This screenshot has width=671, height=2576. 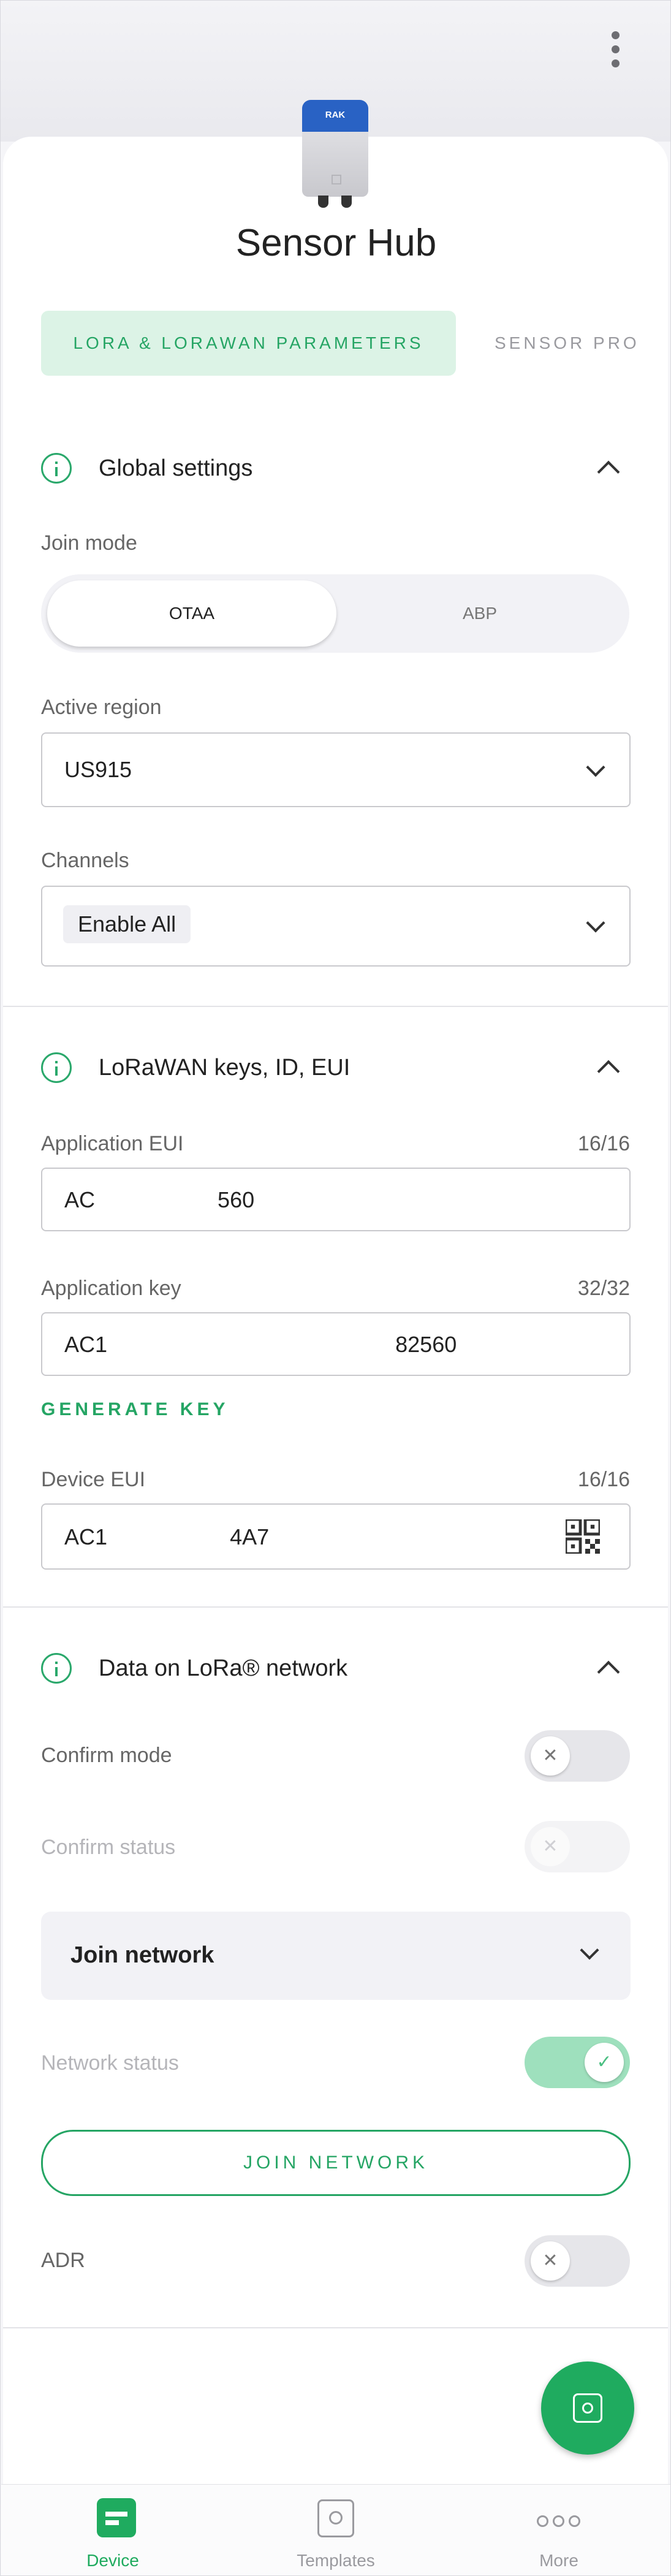 I want to click on confirm-status-label: Confirm status, so click(x=109, y=1847).